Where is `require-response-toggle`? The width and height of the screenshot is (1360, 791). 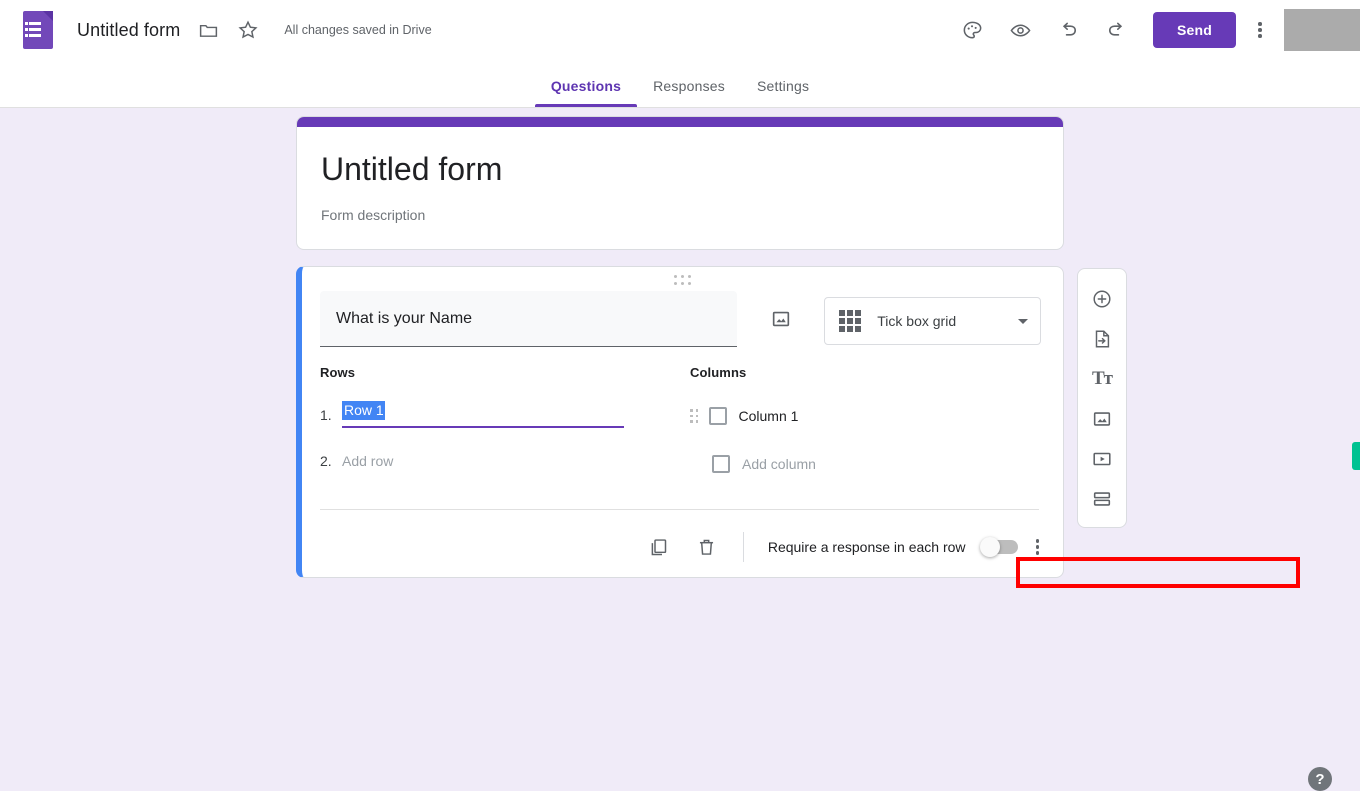
require-response-toggle is located at coordinates (998, 547).